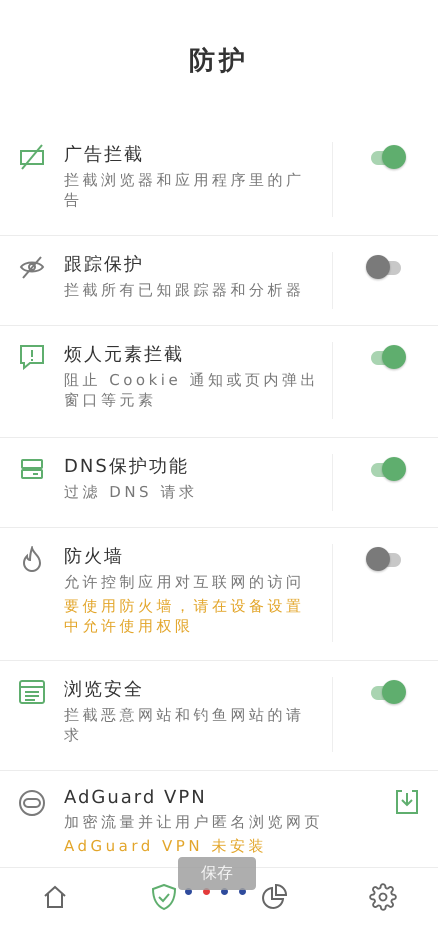  What do you see at coordinates (273, 897) in the screenshot?
I see `pie-chart-icon` at bounding box center [273, 897].